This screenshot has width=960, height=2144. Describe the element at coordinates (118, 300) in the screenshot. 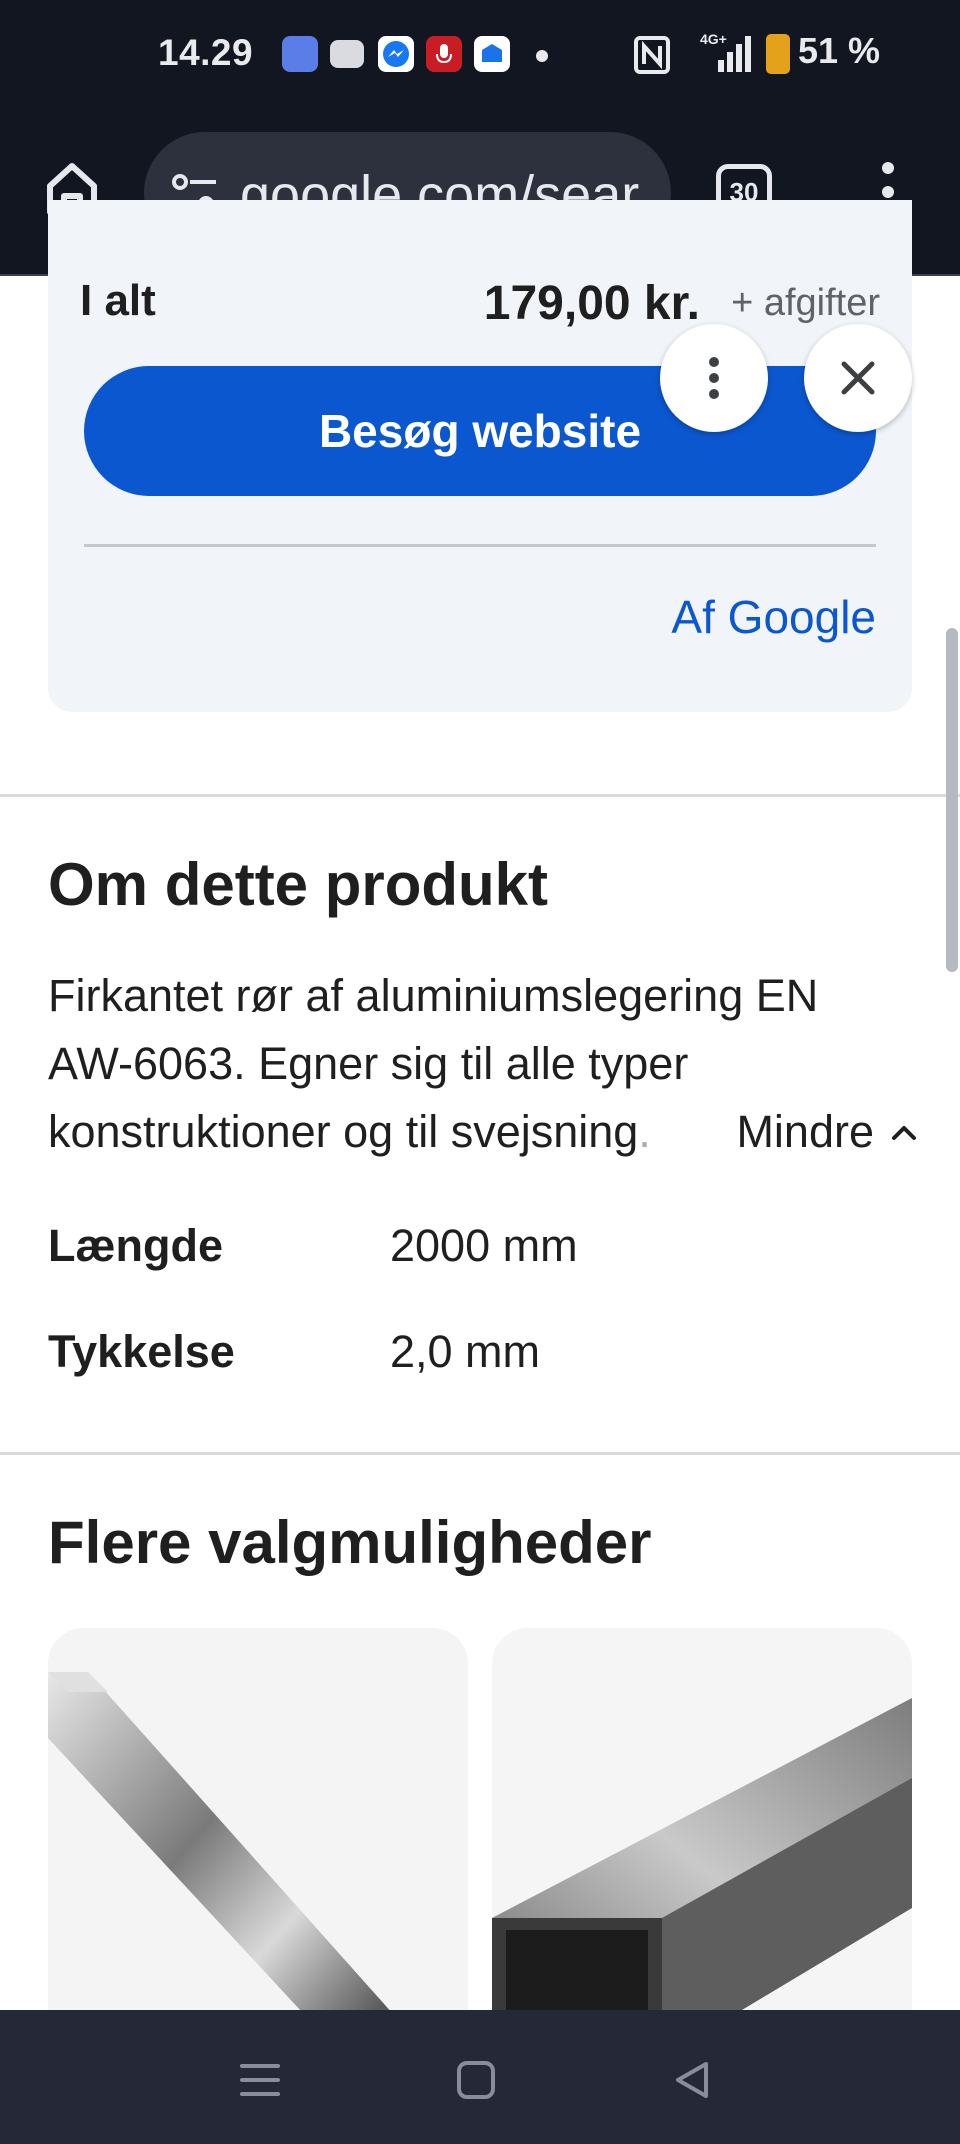

I see `total-label: I alt` at that location.